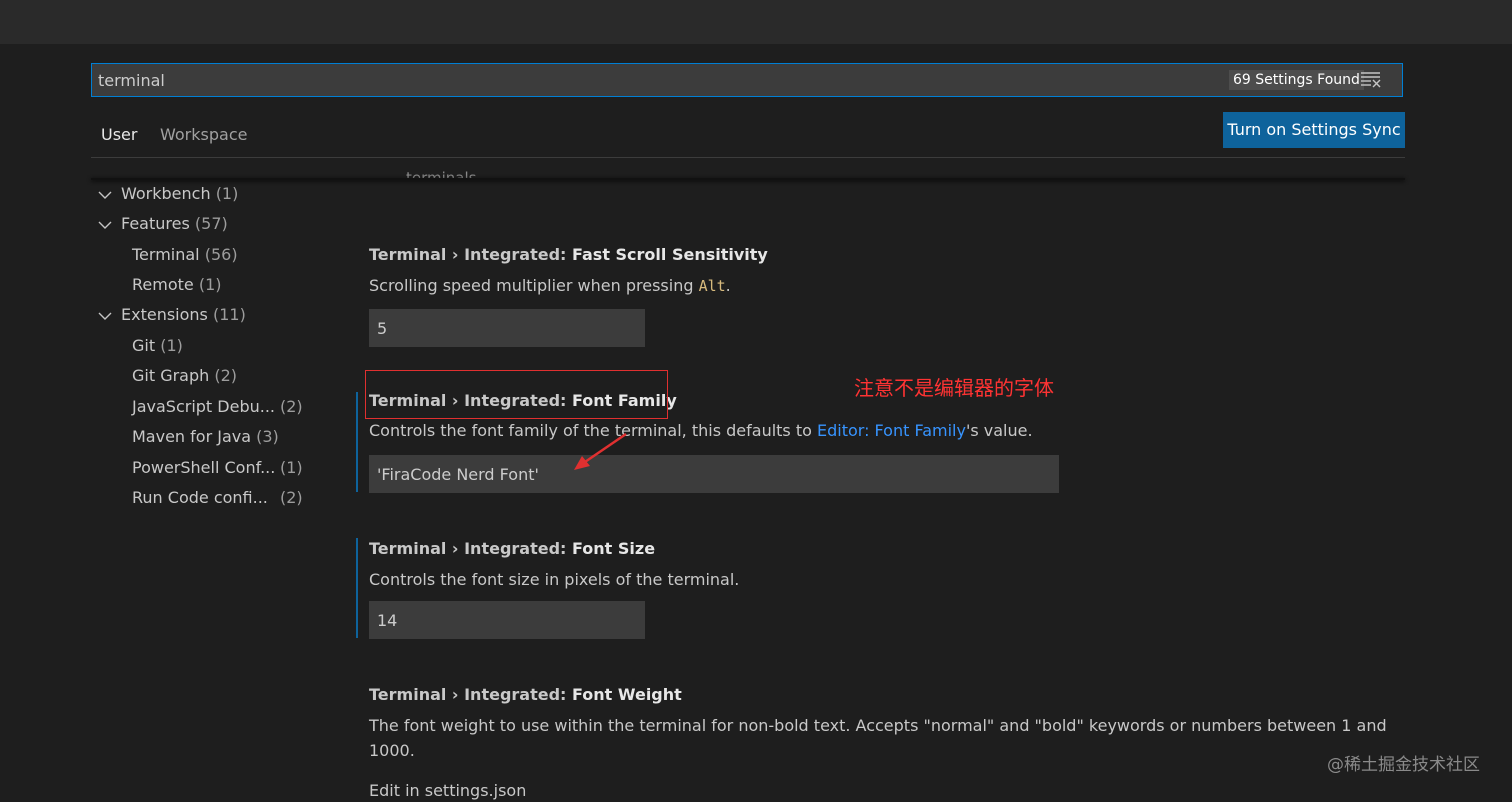 This screenshot has width=1512, height=802. I want to click on toc-item-extensions: Extensions (11), so click(183, 315).